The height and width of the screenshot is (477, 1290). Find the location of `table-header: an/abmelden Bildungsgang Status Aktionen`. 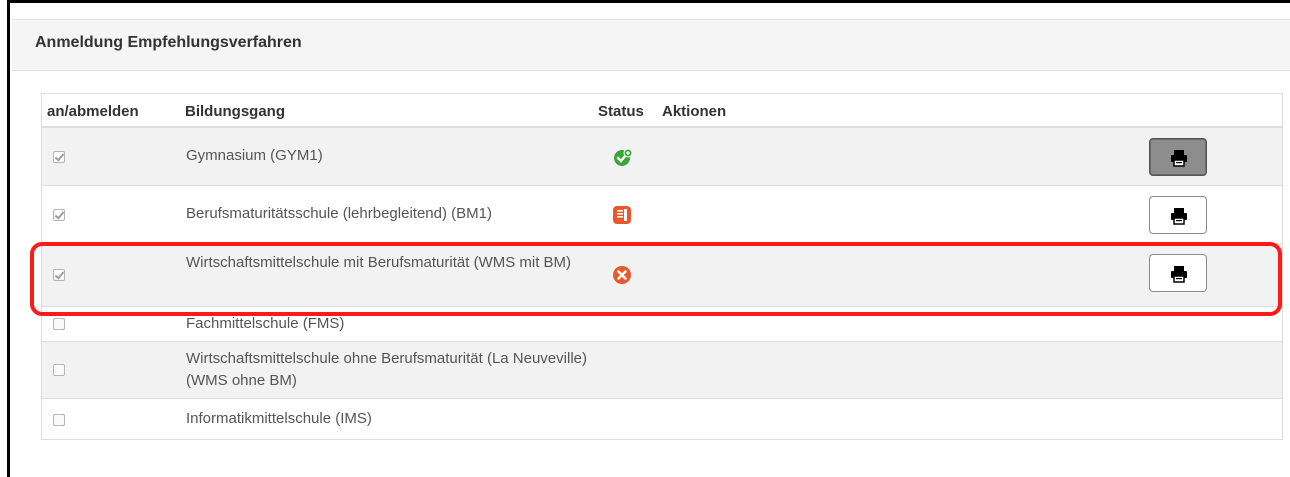

table-header: an/abmelden Bildungsgang Status Aktionen is located at coordinates (662, 110).